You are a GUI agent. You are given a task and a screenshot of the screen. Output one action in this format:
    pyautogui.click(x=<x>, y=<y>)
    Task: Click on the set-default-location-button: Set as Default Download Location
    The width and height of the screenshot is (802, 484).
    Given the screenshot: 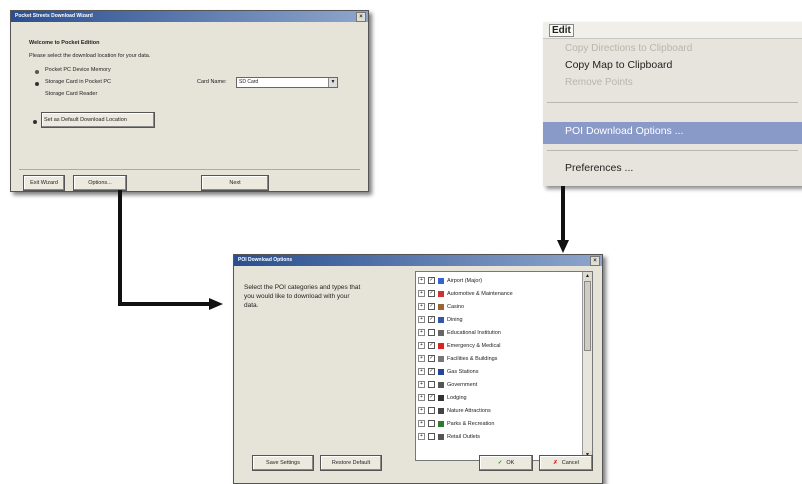 What is the action you would take?
    pyautogui.click(x=98, y=120)
    